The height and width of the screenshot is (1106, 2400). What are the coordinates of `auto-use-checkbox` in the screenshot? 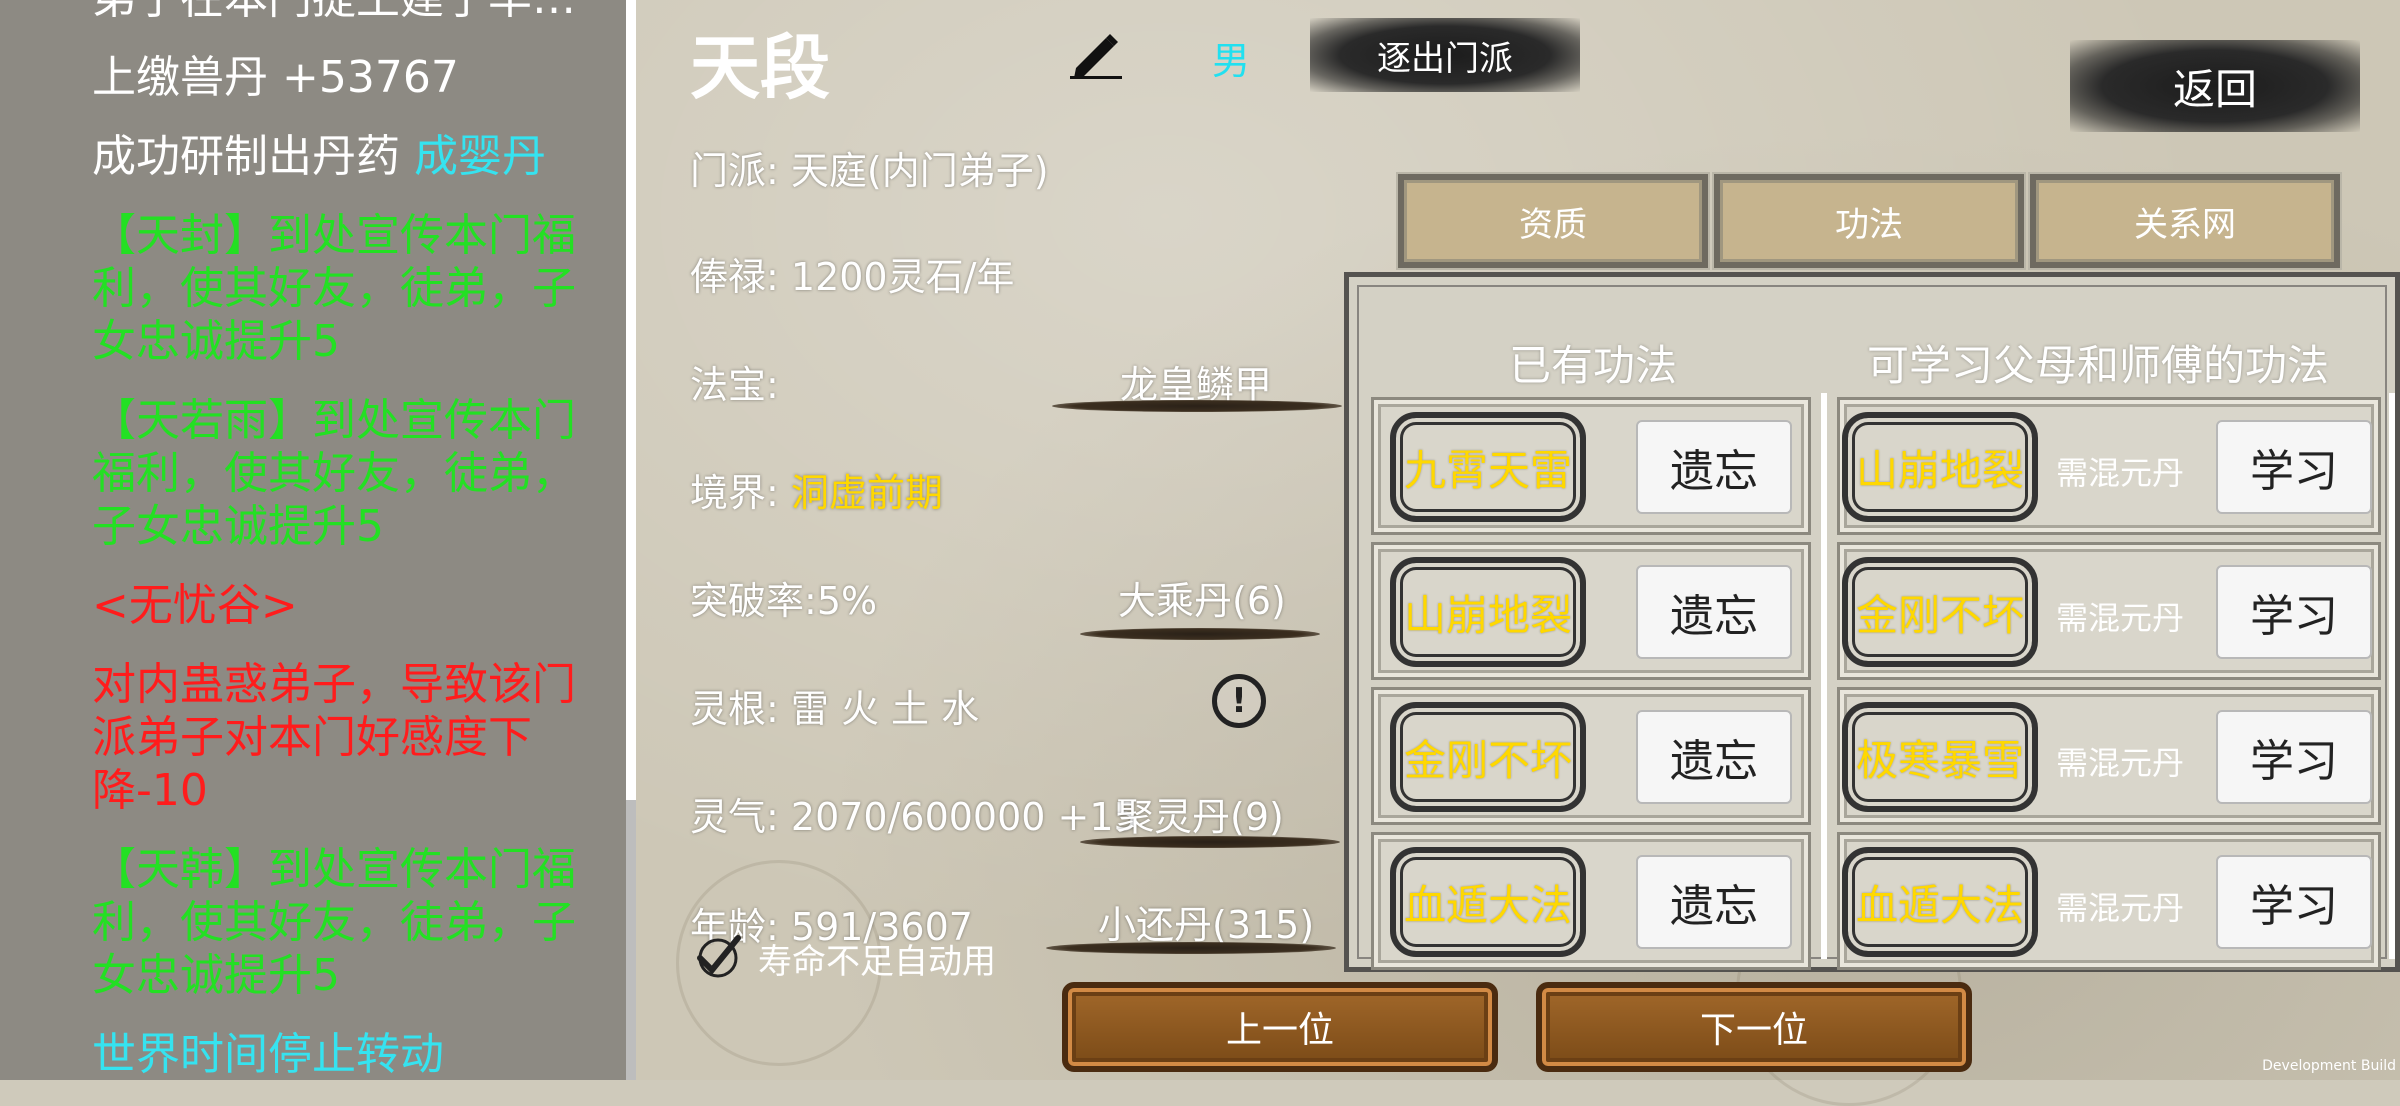 It's located at (718, 956).